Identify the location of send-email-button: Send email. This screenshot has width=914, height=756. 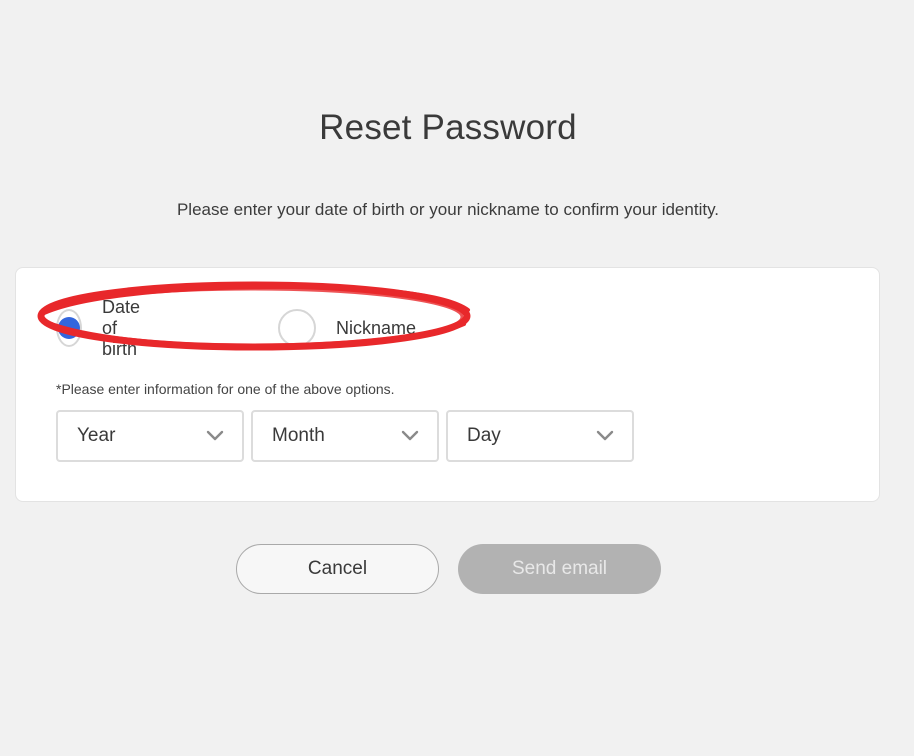
(559, 569).